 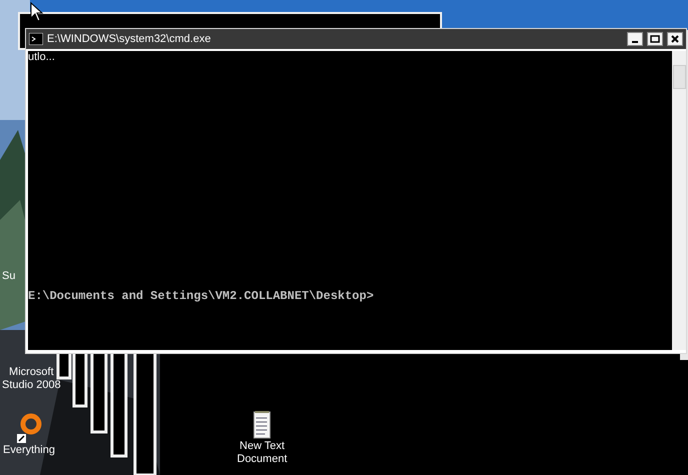 What do you see at coordinates (29, 450) in the screenshot?
I see `icon-label: Everything` at bounding box center [29, 450].